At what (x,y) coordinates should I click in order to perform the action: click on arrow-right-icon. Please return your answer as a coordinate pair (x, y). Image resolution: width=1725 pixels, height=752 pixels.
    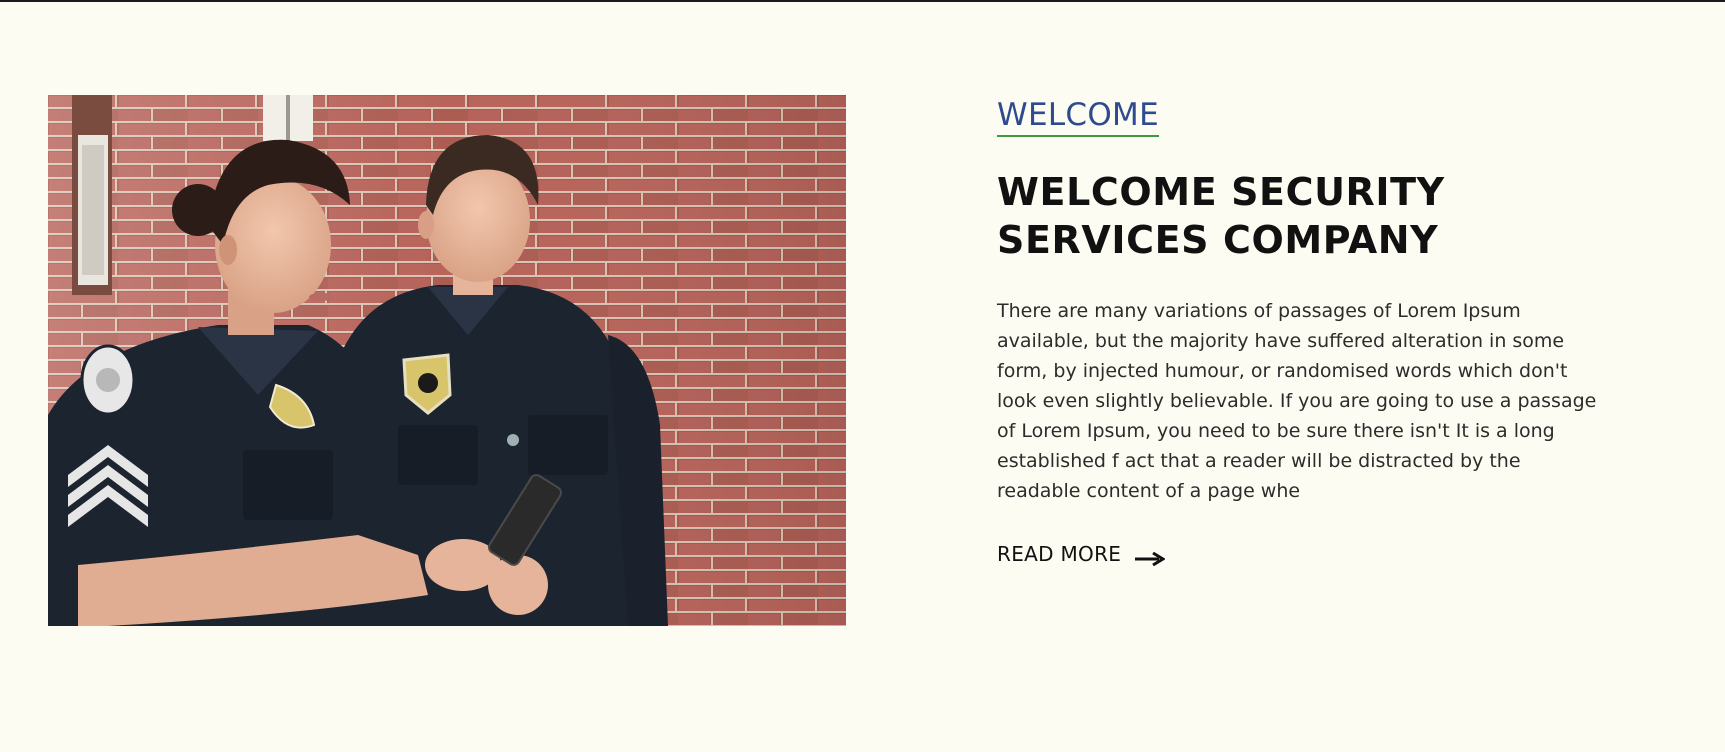
    Looking at the image, I should click on (1151, 557).